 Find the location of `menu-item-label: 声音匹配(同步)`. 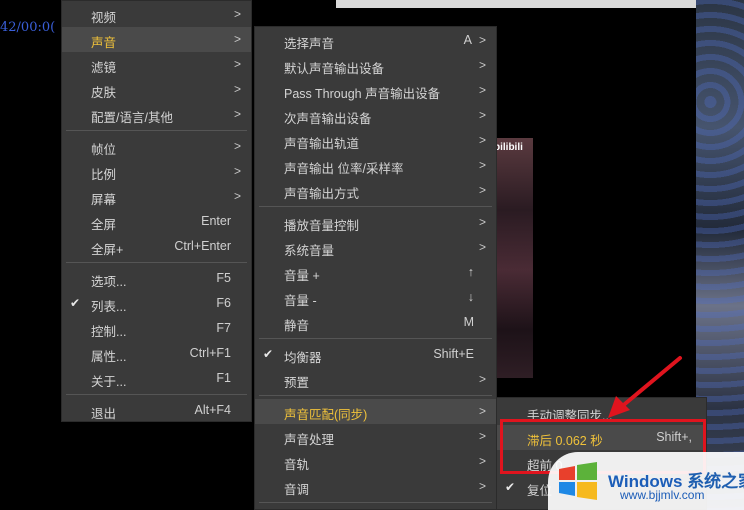

menu-item-label: 声音匹配(同步) is located at coordinates (326, 415).